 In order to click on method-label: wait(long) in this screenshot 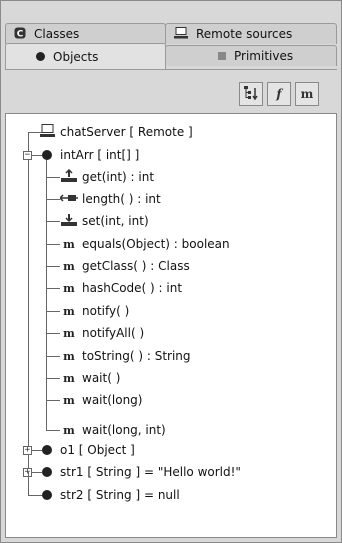, I will do `click(112, 400)`.